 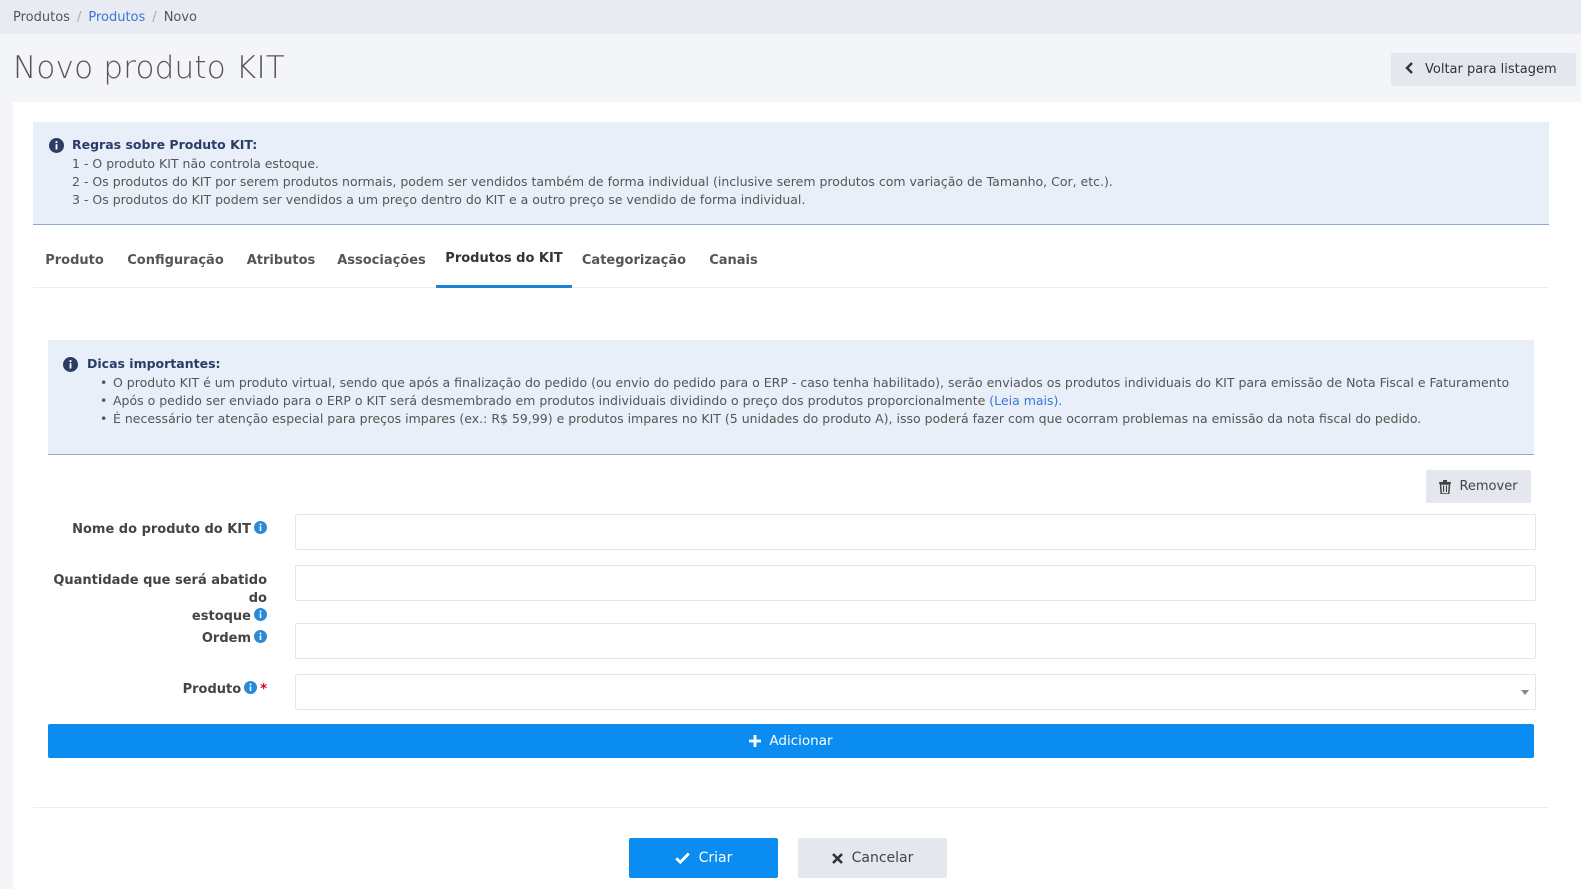 I want to click on kit-product-name-label-text: Nome do produto do KIT, so click(x=161, y=529).